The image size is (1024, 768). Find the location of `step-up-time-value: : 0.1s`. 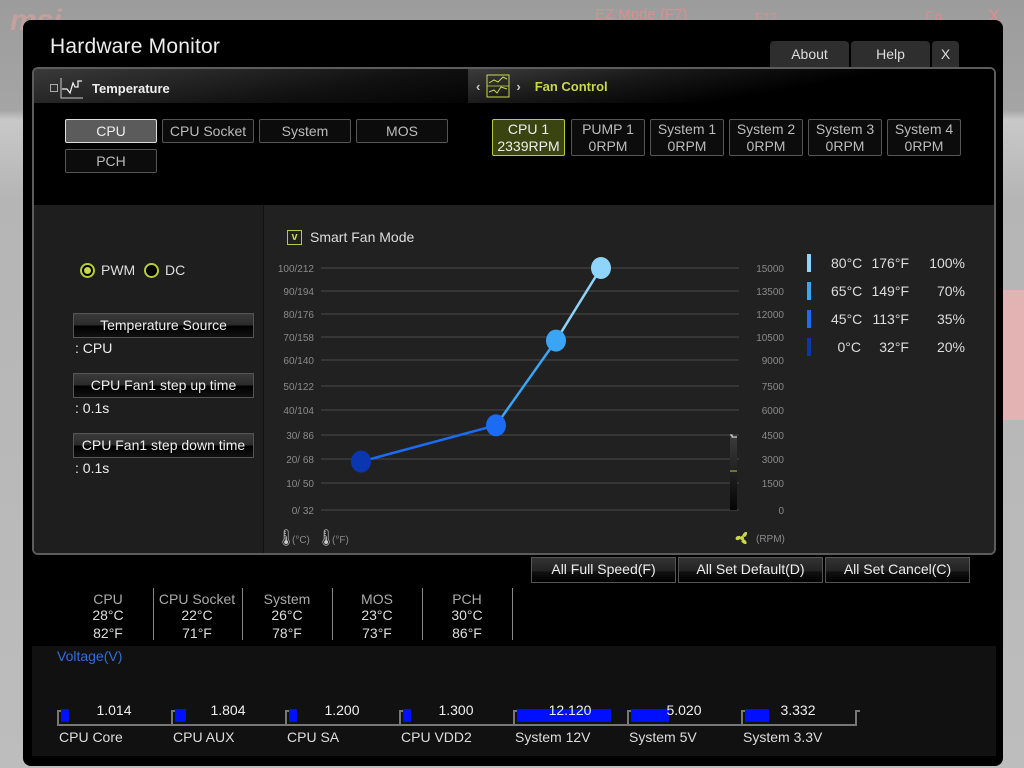

step-up-time-value: : 0.1s is located at coordinates (92, 408).